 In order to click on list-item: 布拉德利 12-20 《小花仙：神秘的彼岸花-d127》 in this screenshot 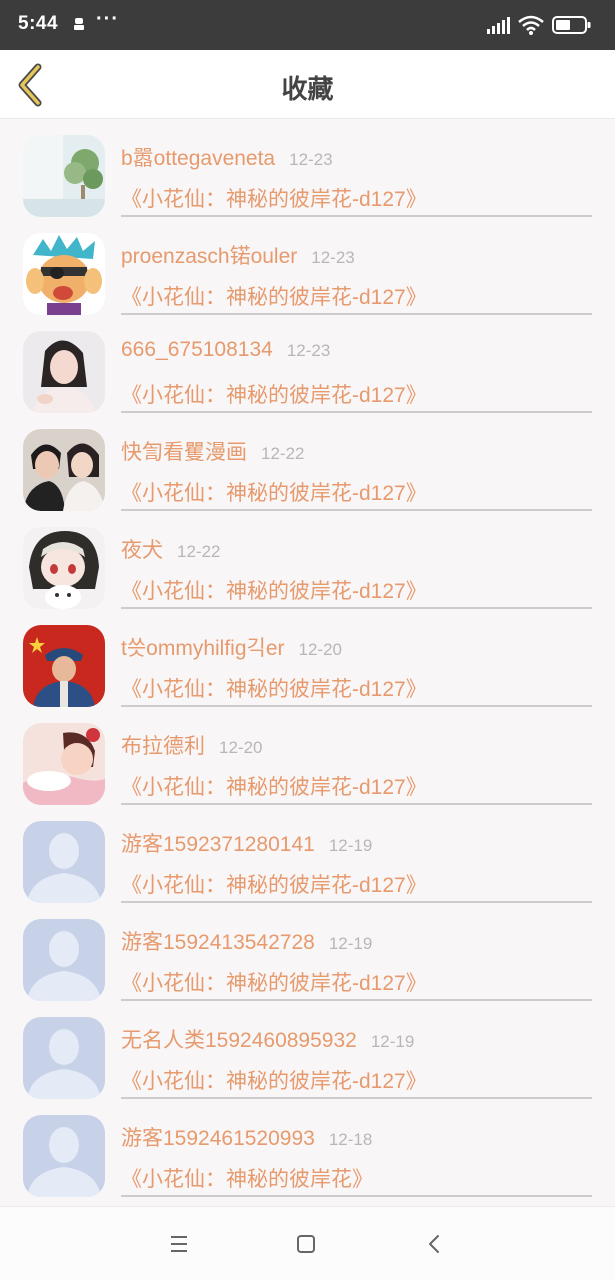, I will do `click(307, 757)`.